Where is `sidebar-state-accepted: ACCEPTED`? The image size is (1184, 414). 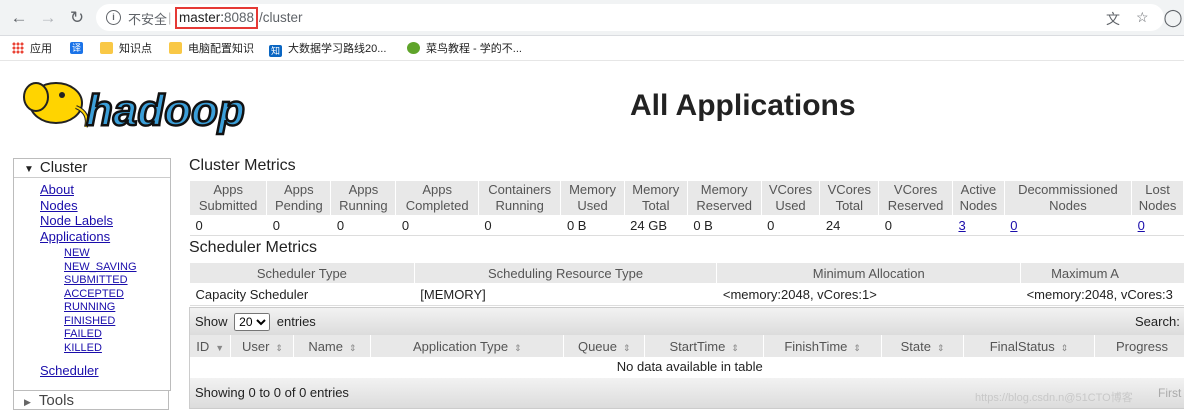
sidebar-state-accepted: ACCEPTED is located at coordinates (92, 295).